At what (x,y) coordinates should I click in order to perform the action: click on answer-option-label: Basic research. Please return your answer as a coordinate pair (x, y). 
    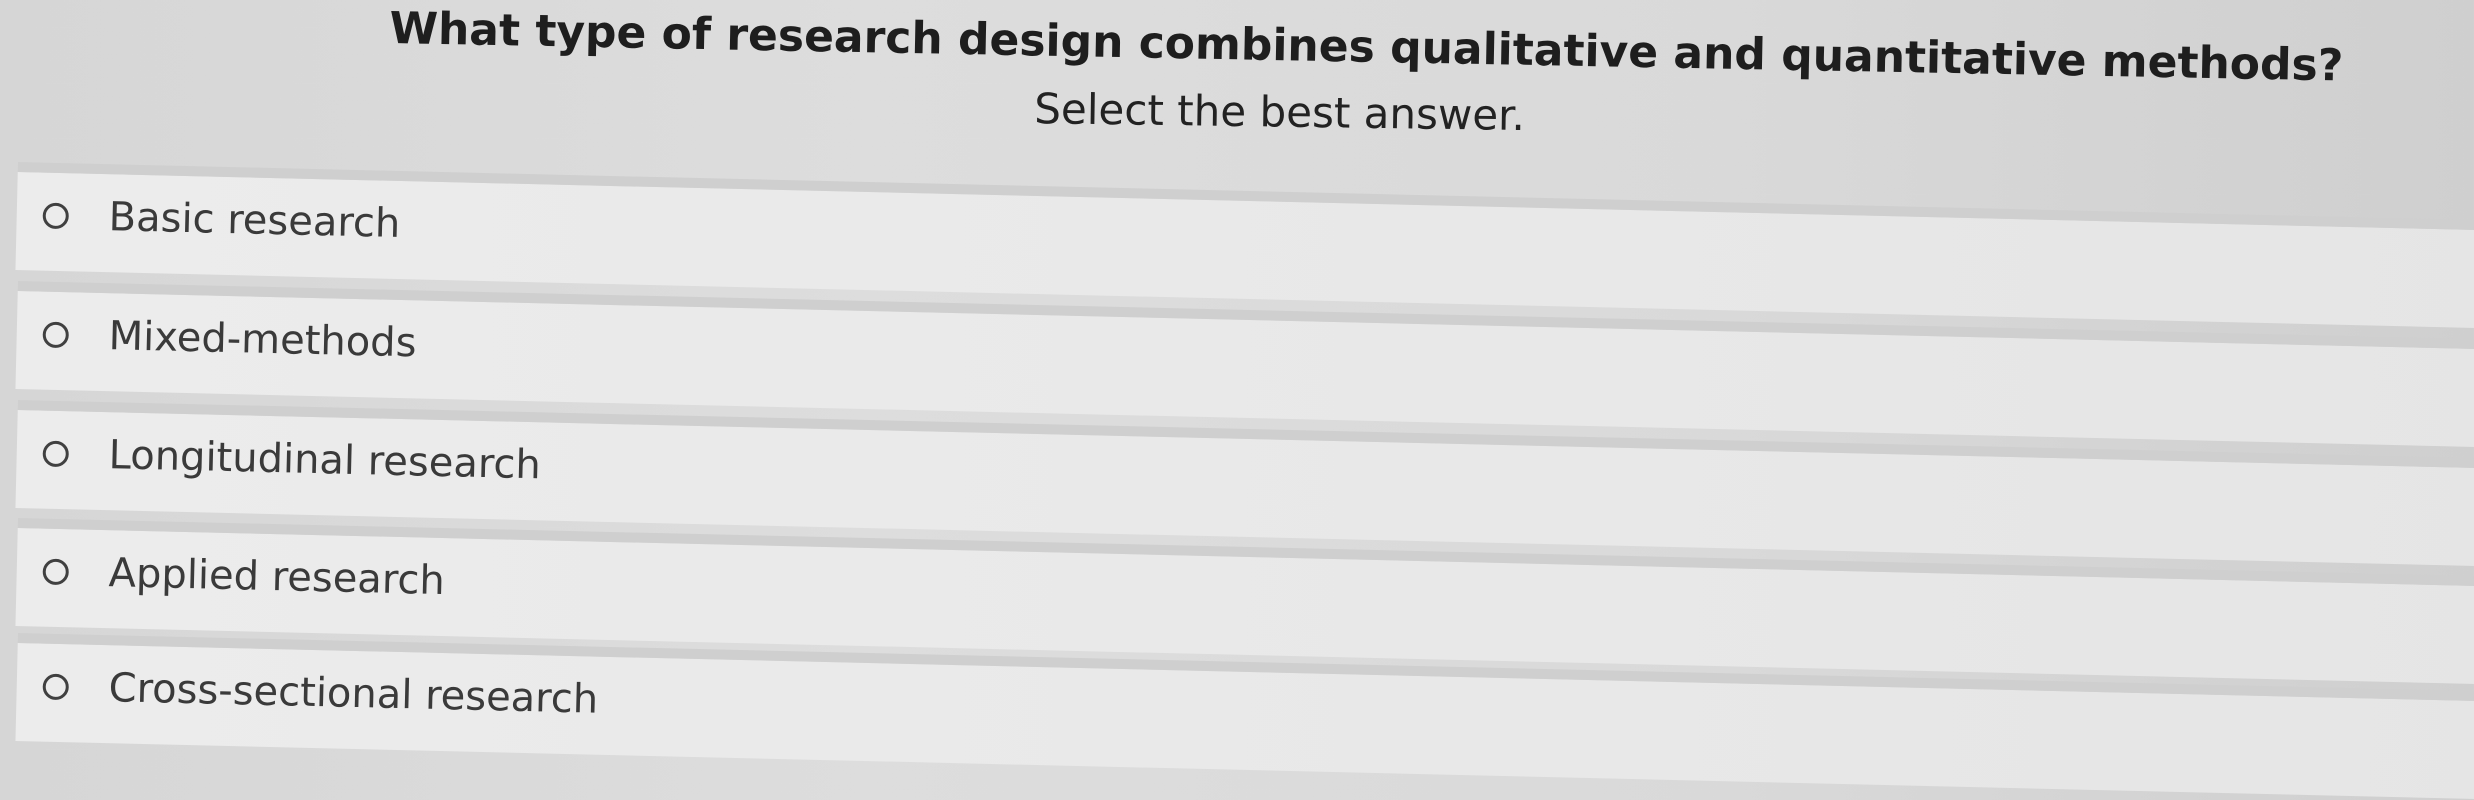
    Looking at the image, I should click on (254, 221).